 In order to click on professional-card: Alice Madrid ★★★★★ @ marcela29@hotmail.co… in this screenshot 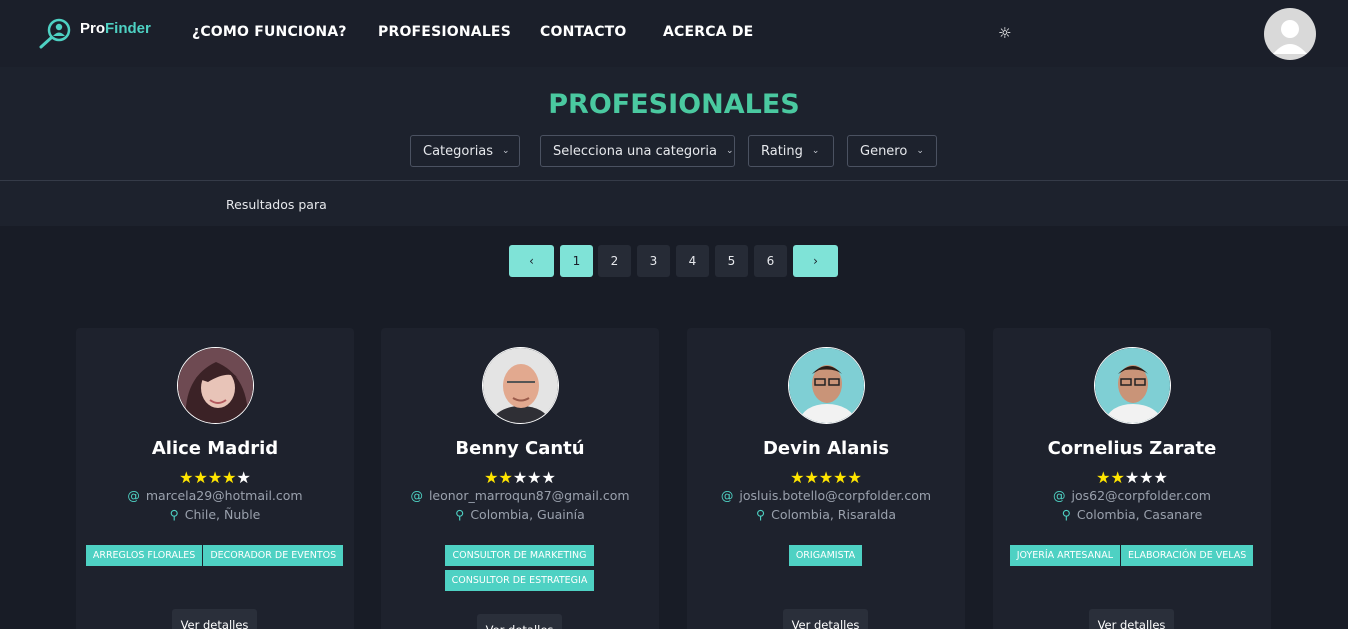, I will do `click(215, 478)`.